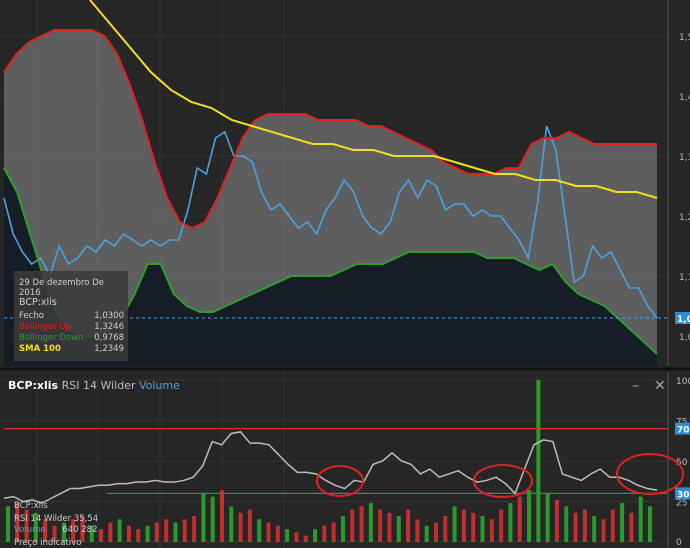  I want to click on tooltip-row-close: Fecho 1,0300, so click(71, 316).